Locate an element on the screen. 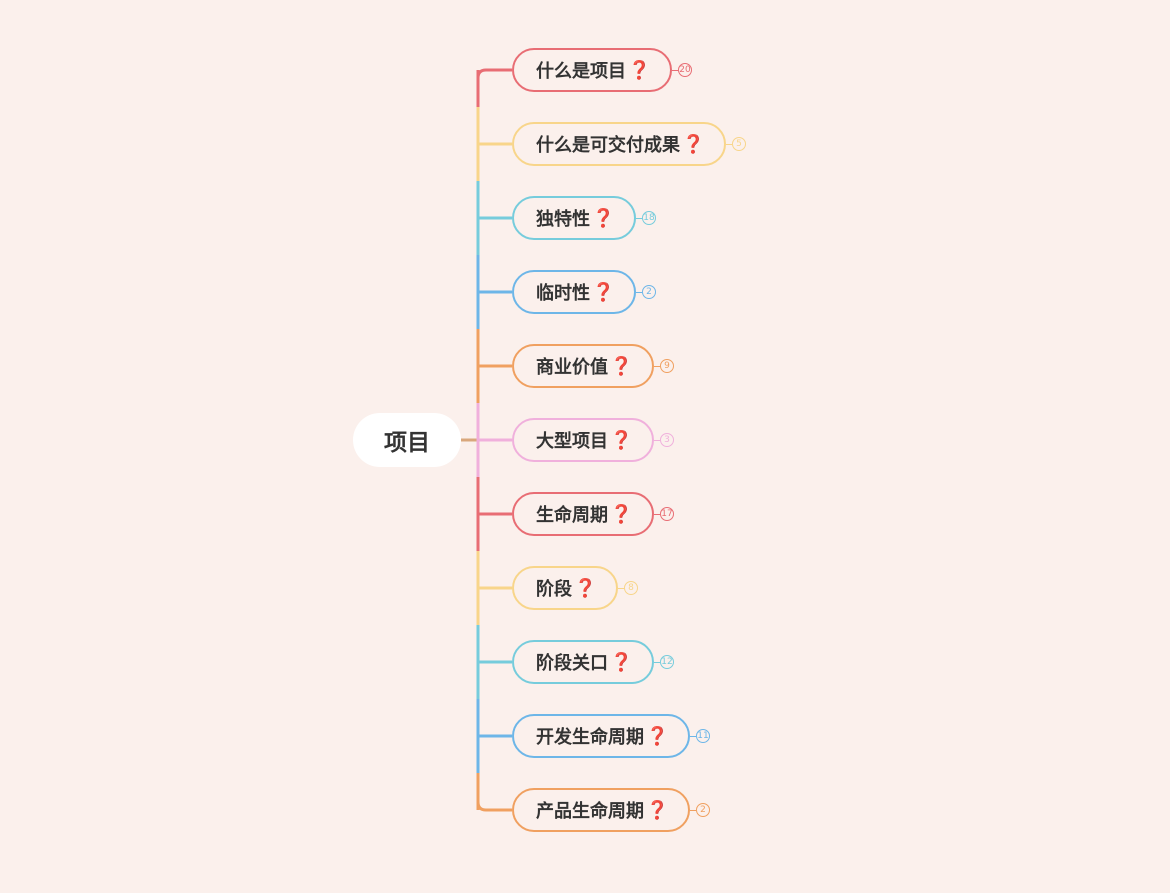  subtopic-node: 临时性 ❓ is located at coordinates (574, 292).